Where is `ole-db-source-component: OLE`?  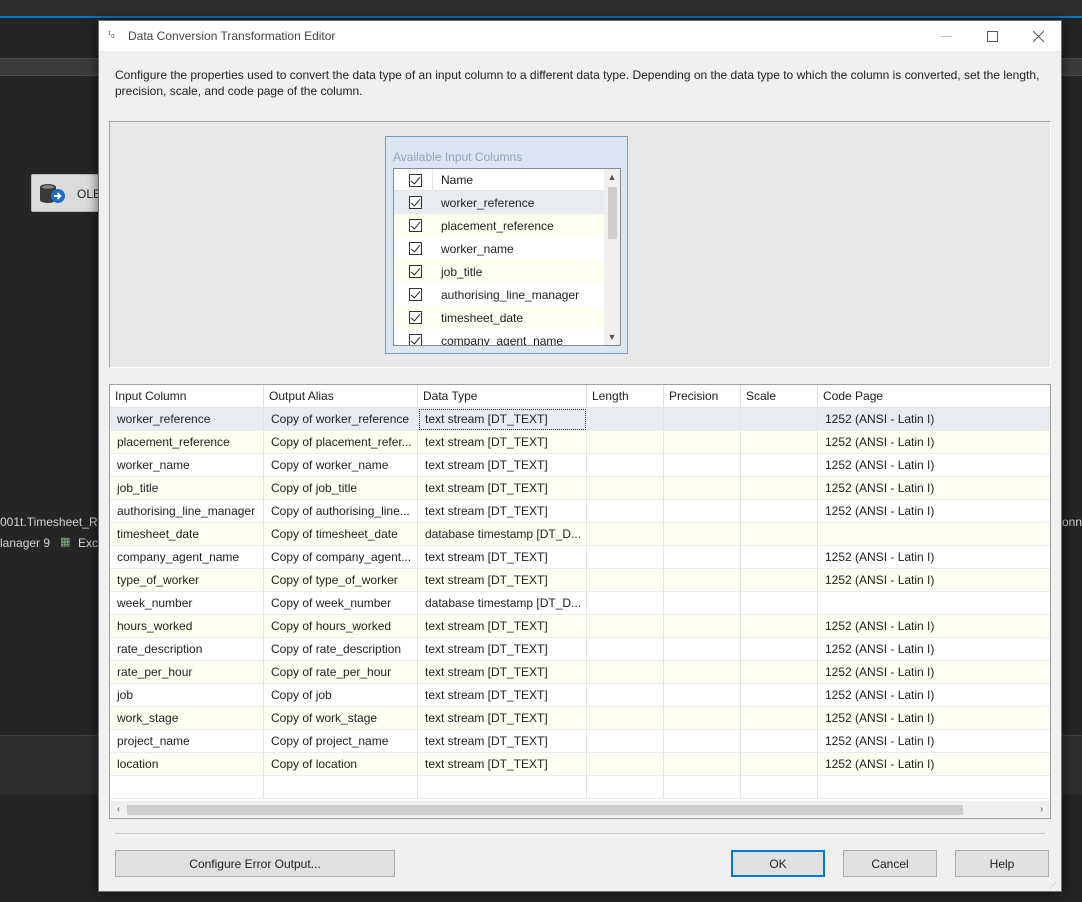
ole-db-source-component: OLE is located at coordinates (66, 193).